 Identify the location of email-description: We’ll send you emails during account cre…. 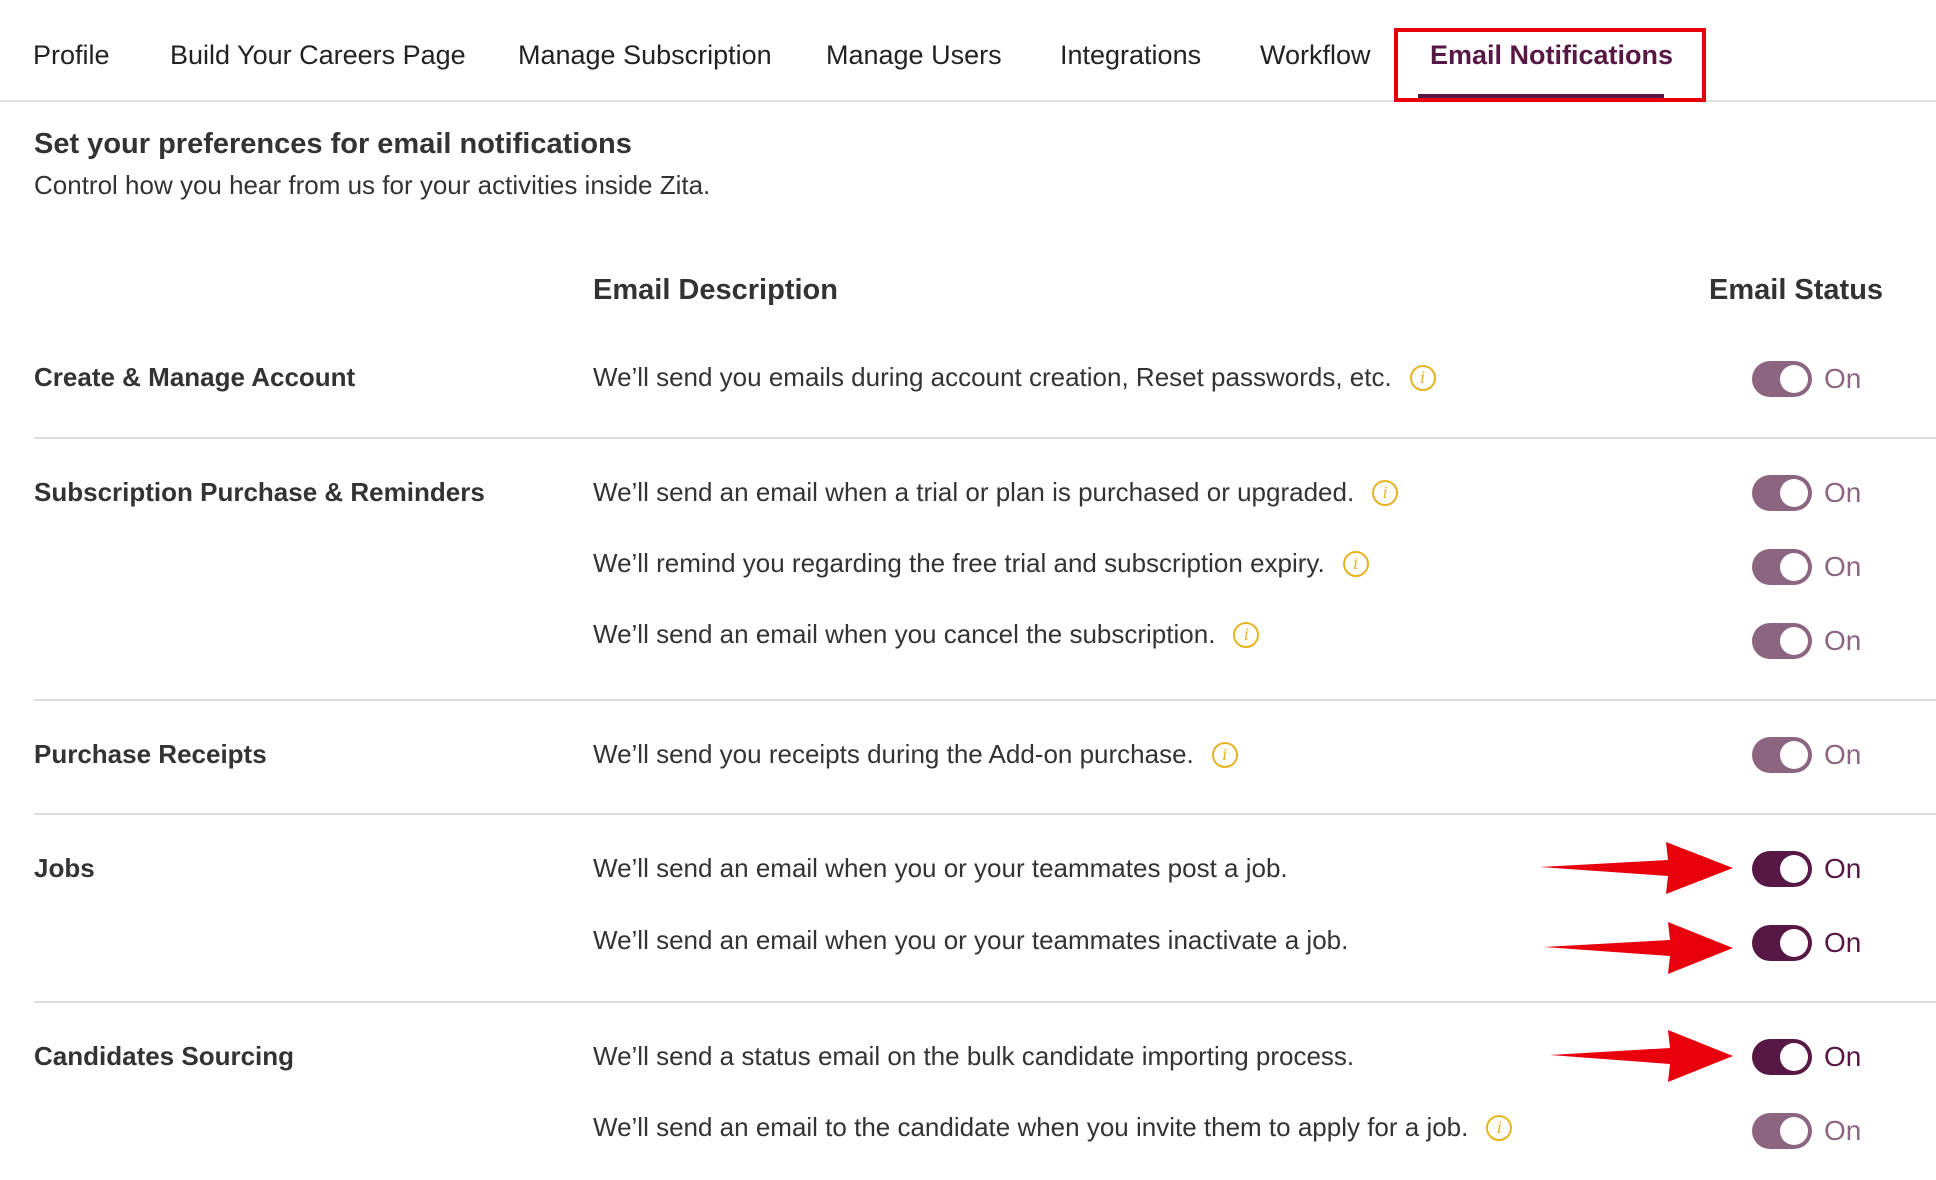
(1014, 377).